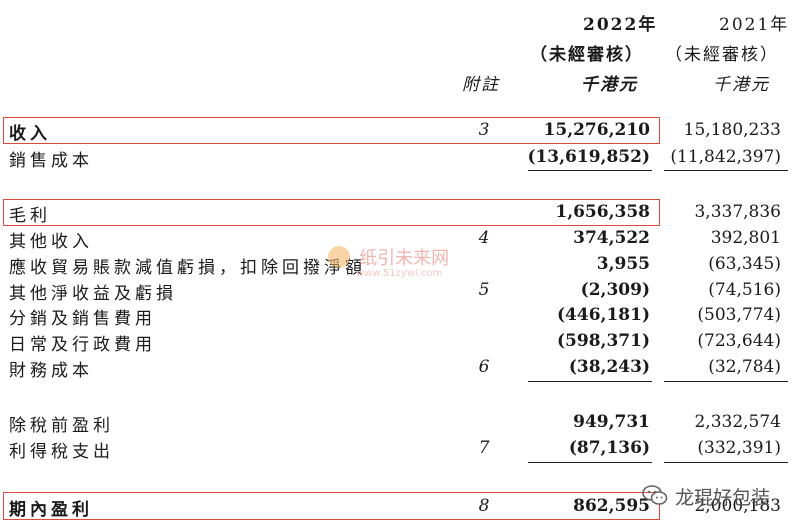 This screenshot has height=531, width=800. I want to click on row-note: 5, so click(484, 290).